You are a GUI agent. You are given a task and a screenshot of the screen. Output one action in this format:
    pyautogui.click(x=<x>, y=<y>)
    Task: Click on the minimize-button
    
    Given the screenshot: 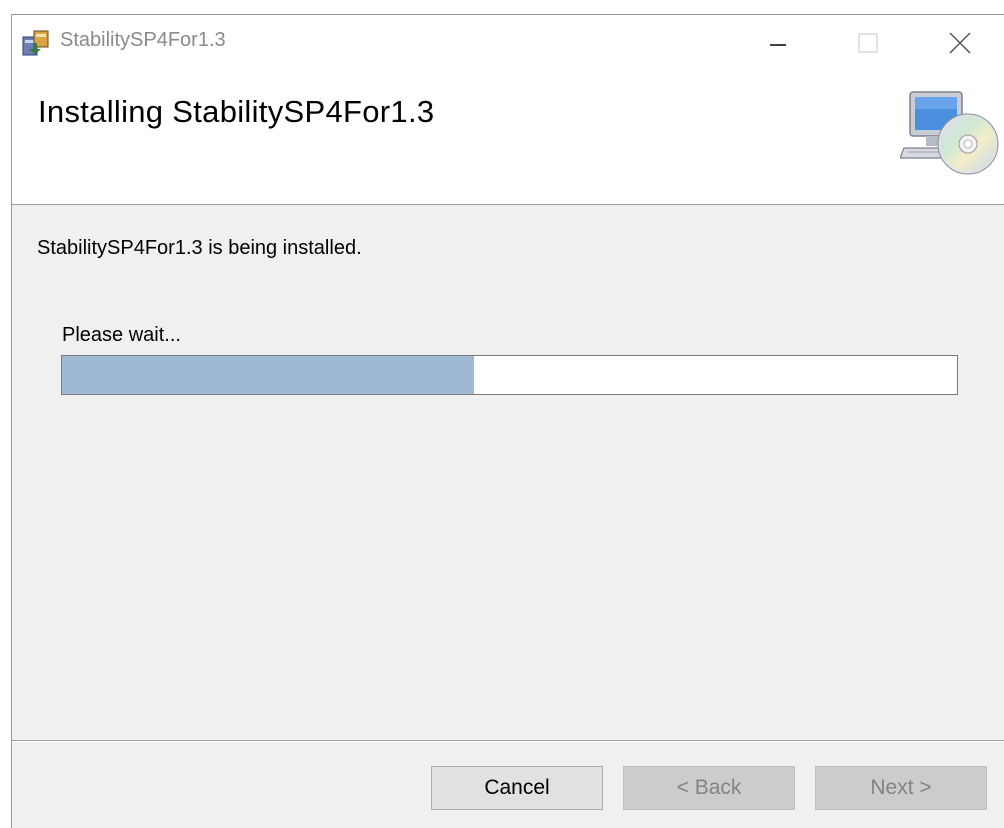 What is the action you would take?
    pyautogui.click(x=778, y=42)
    